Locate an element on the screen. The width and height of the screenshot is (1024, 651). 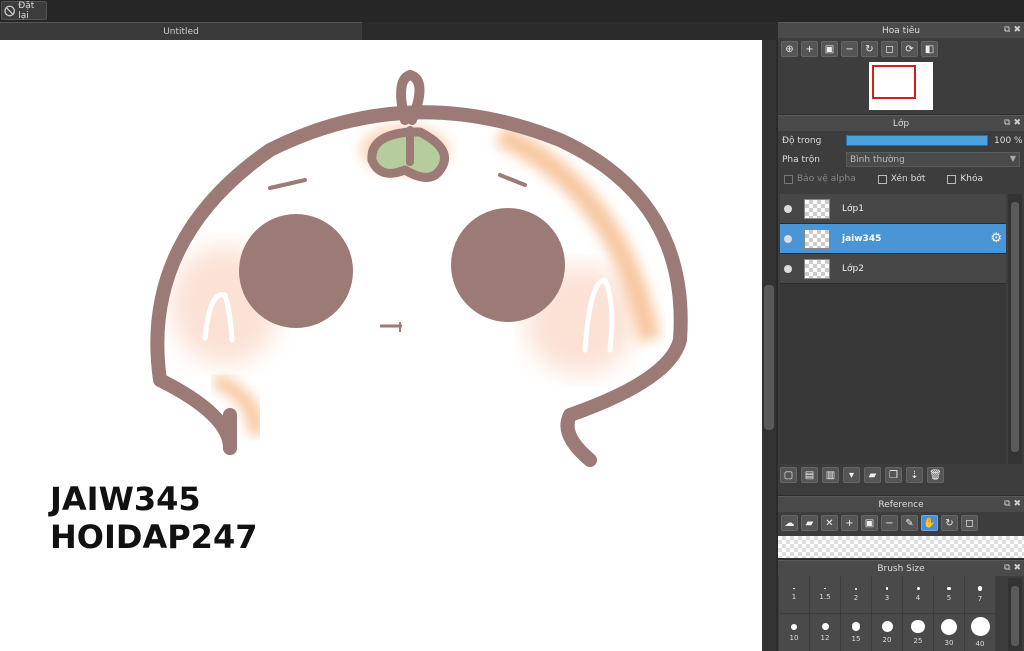
clipping-checkbox: Xén bớt is located at coordinates (901, 179).